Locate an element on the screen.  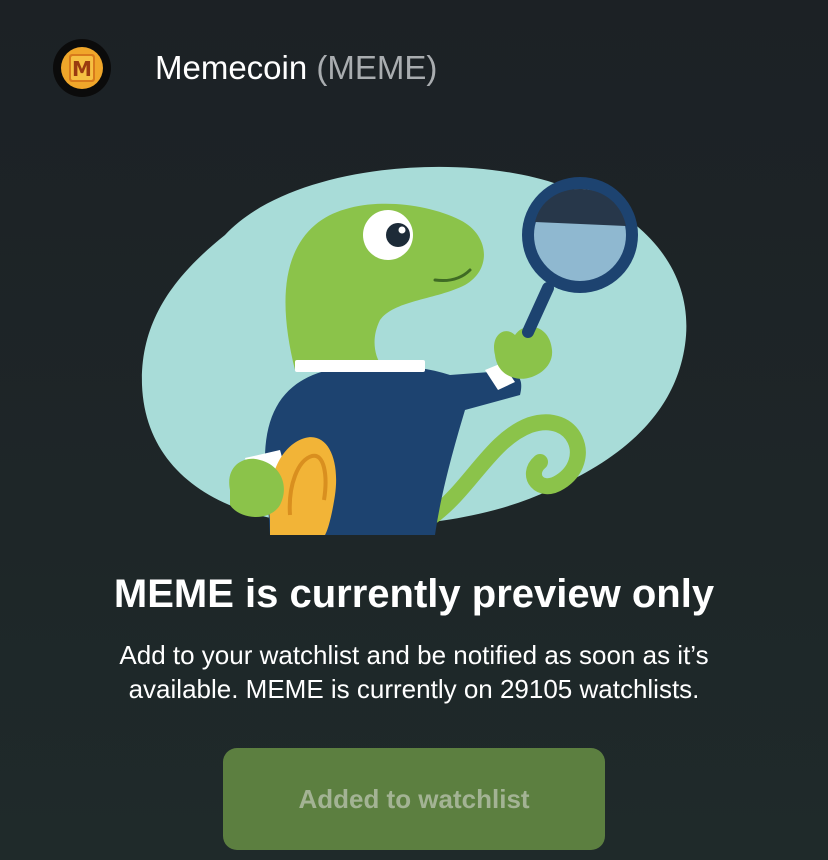
coin-name: Memecoin is located at coordinates (231, 67).